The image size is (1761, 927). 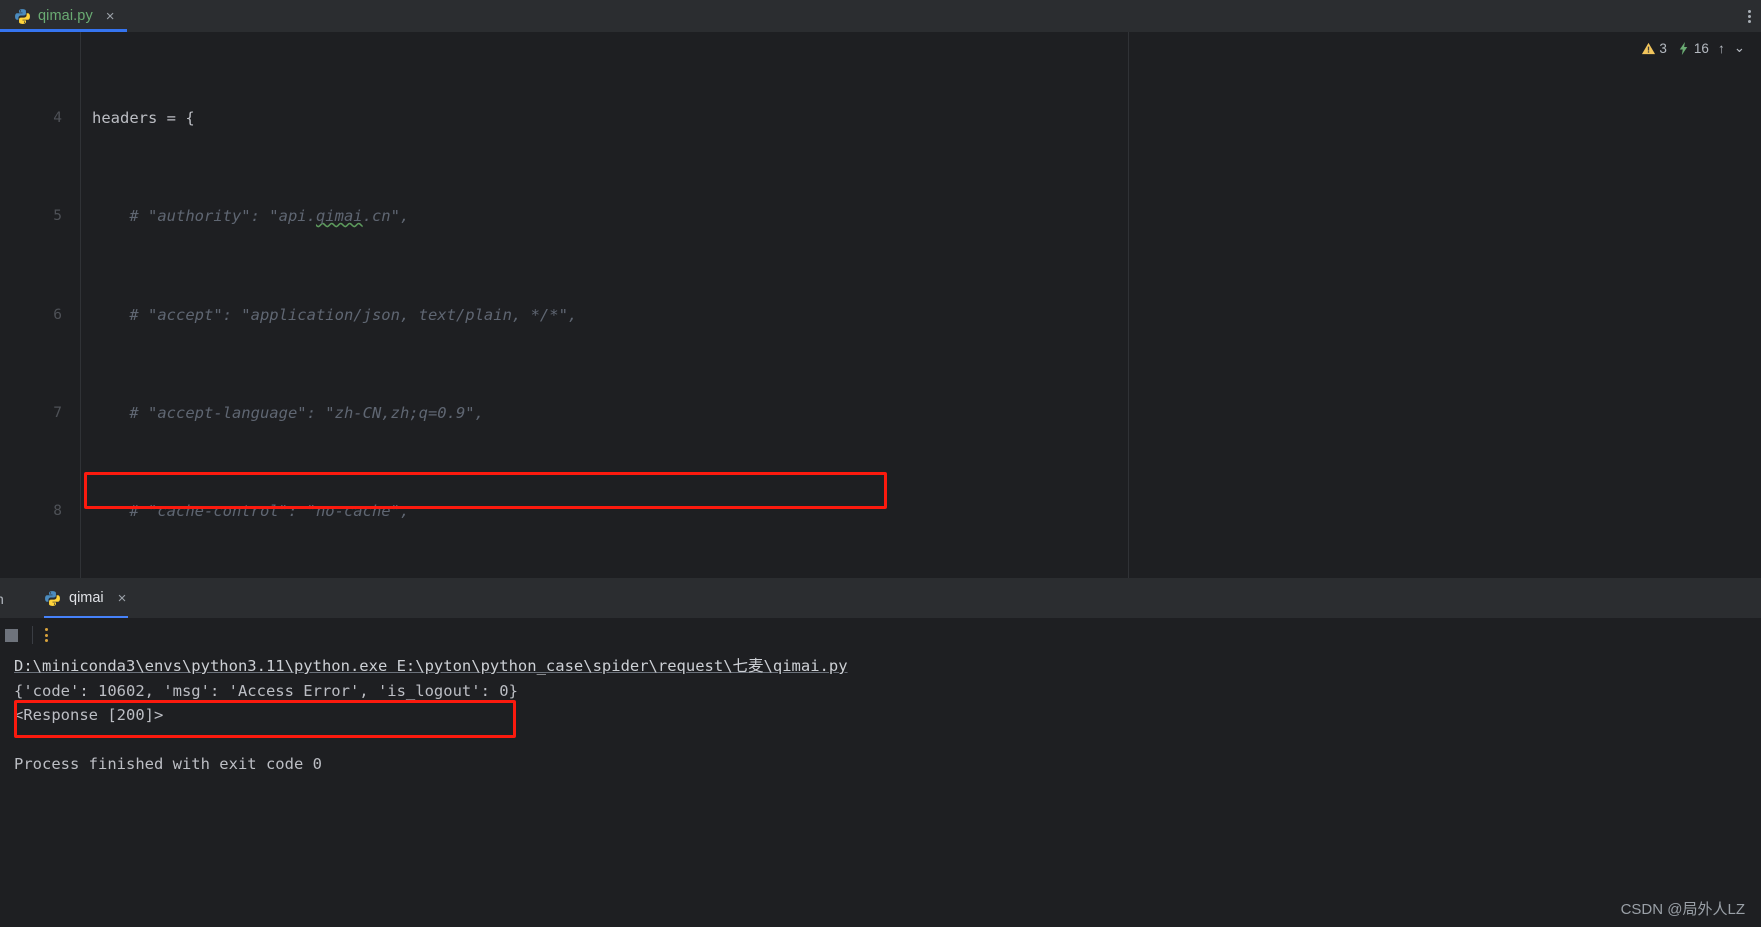 What do you see at coordinates (52, 598) in the screenshot?
I see `python-run-icon` at bounding box center [52, 598].